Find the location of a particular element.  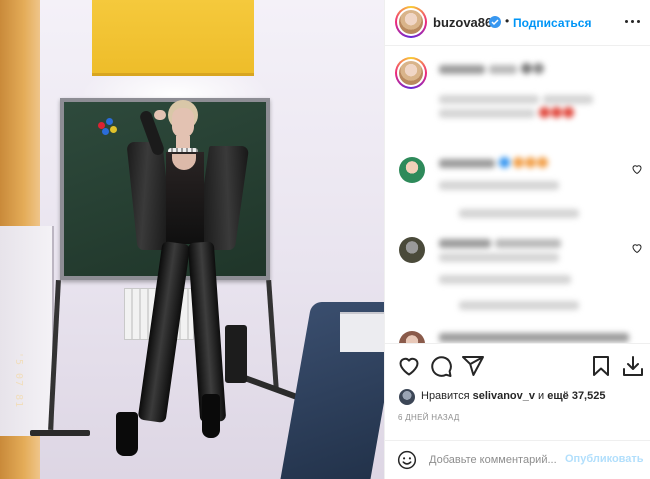

liker-username: selivanov_v is located at coordinates (504, 396).